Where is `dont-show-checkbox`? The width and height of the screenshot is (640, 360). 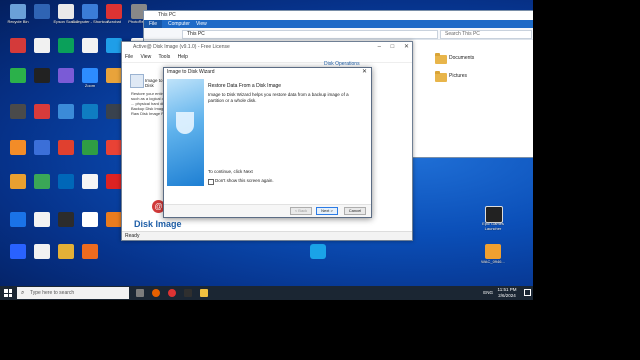 dont-show-checkbox is located at coordinates (211, 182).